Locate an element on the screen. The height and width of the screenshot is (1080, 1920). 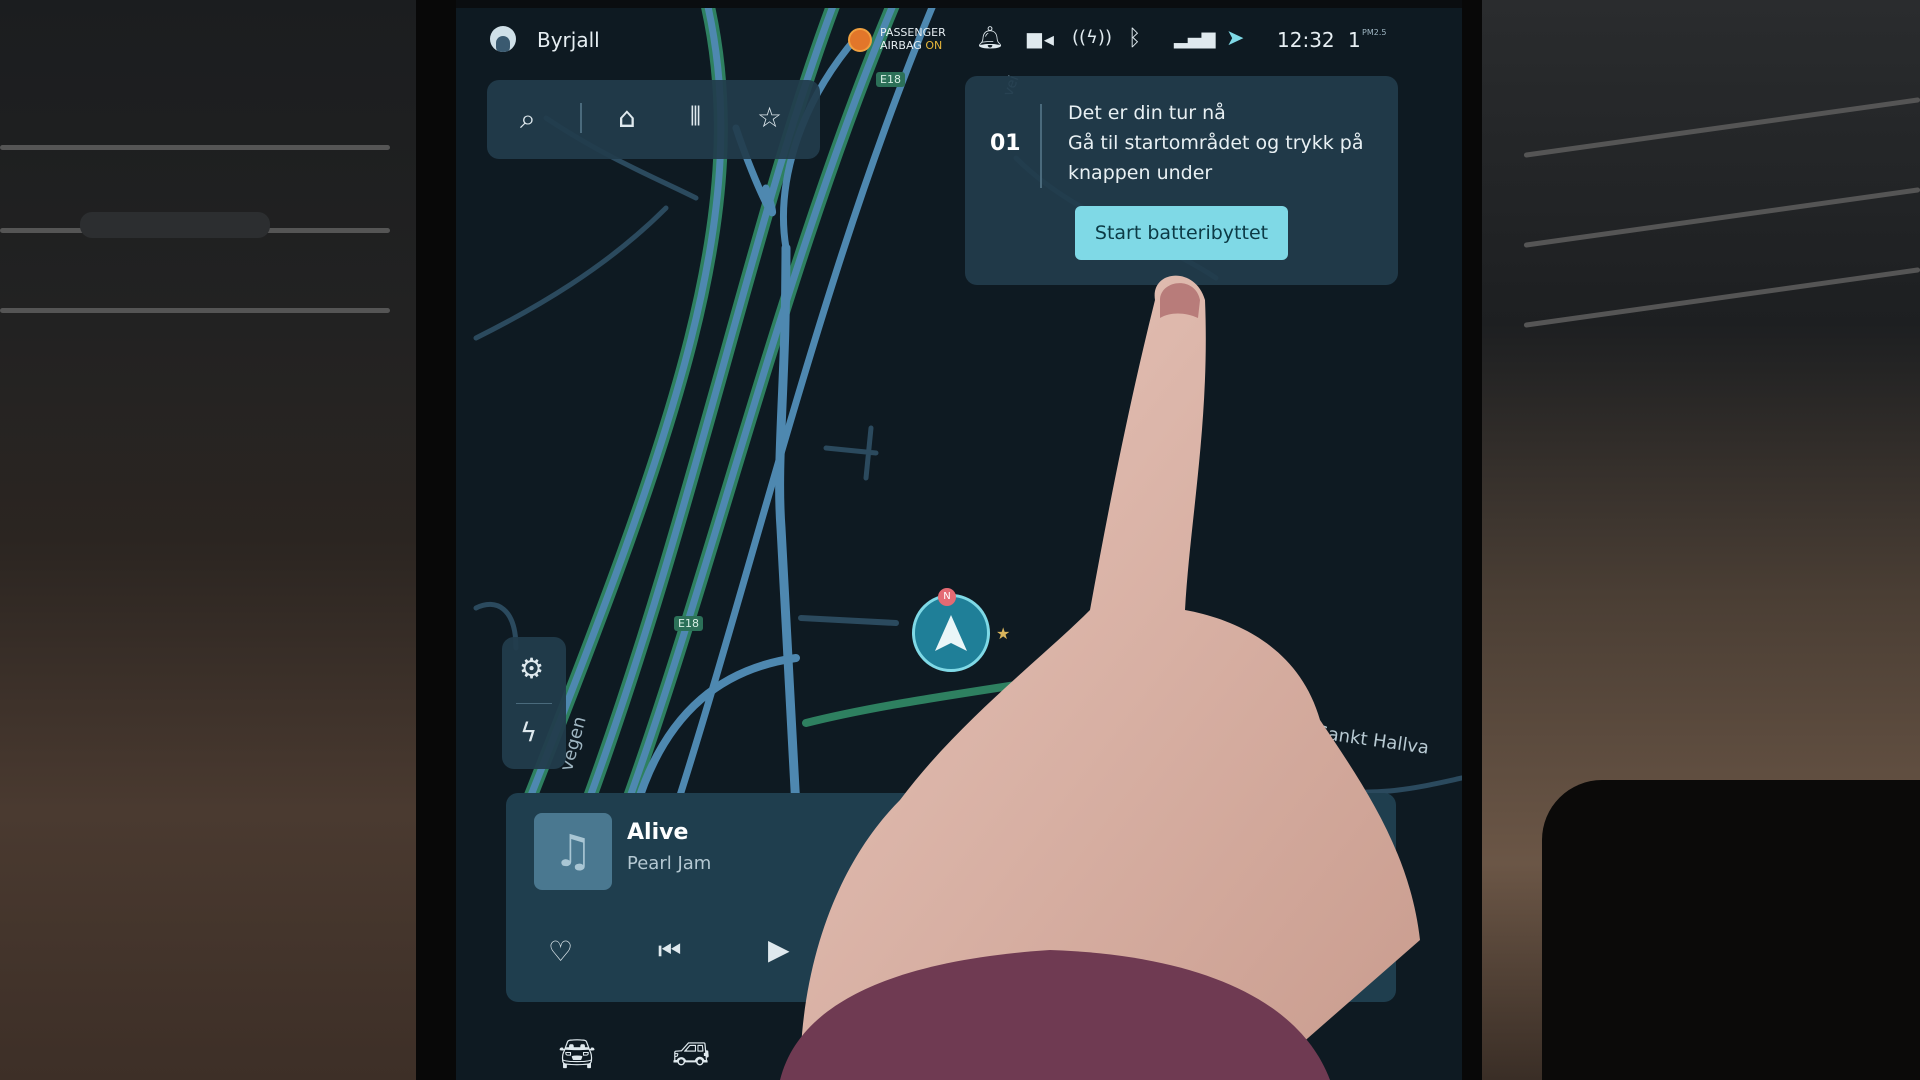
track-artist: Pearl Jam is located at coordinates (669, 863).